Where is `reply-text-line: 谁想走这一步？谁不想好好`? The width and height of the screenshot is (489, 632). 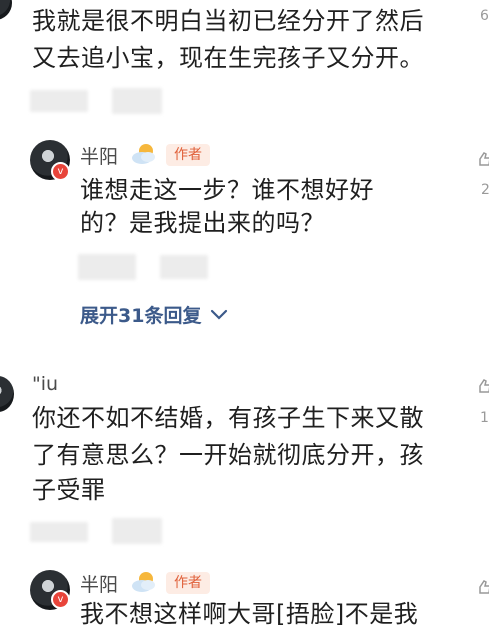
reply-text-line: 谁想走这一步？谁不想好好 is located at coordinates (227, 190).